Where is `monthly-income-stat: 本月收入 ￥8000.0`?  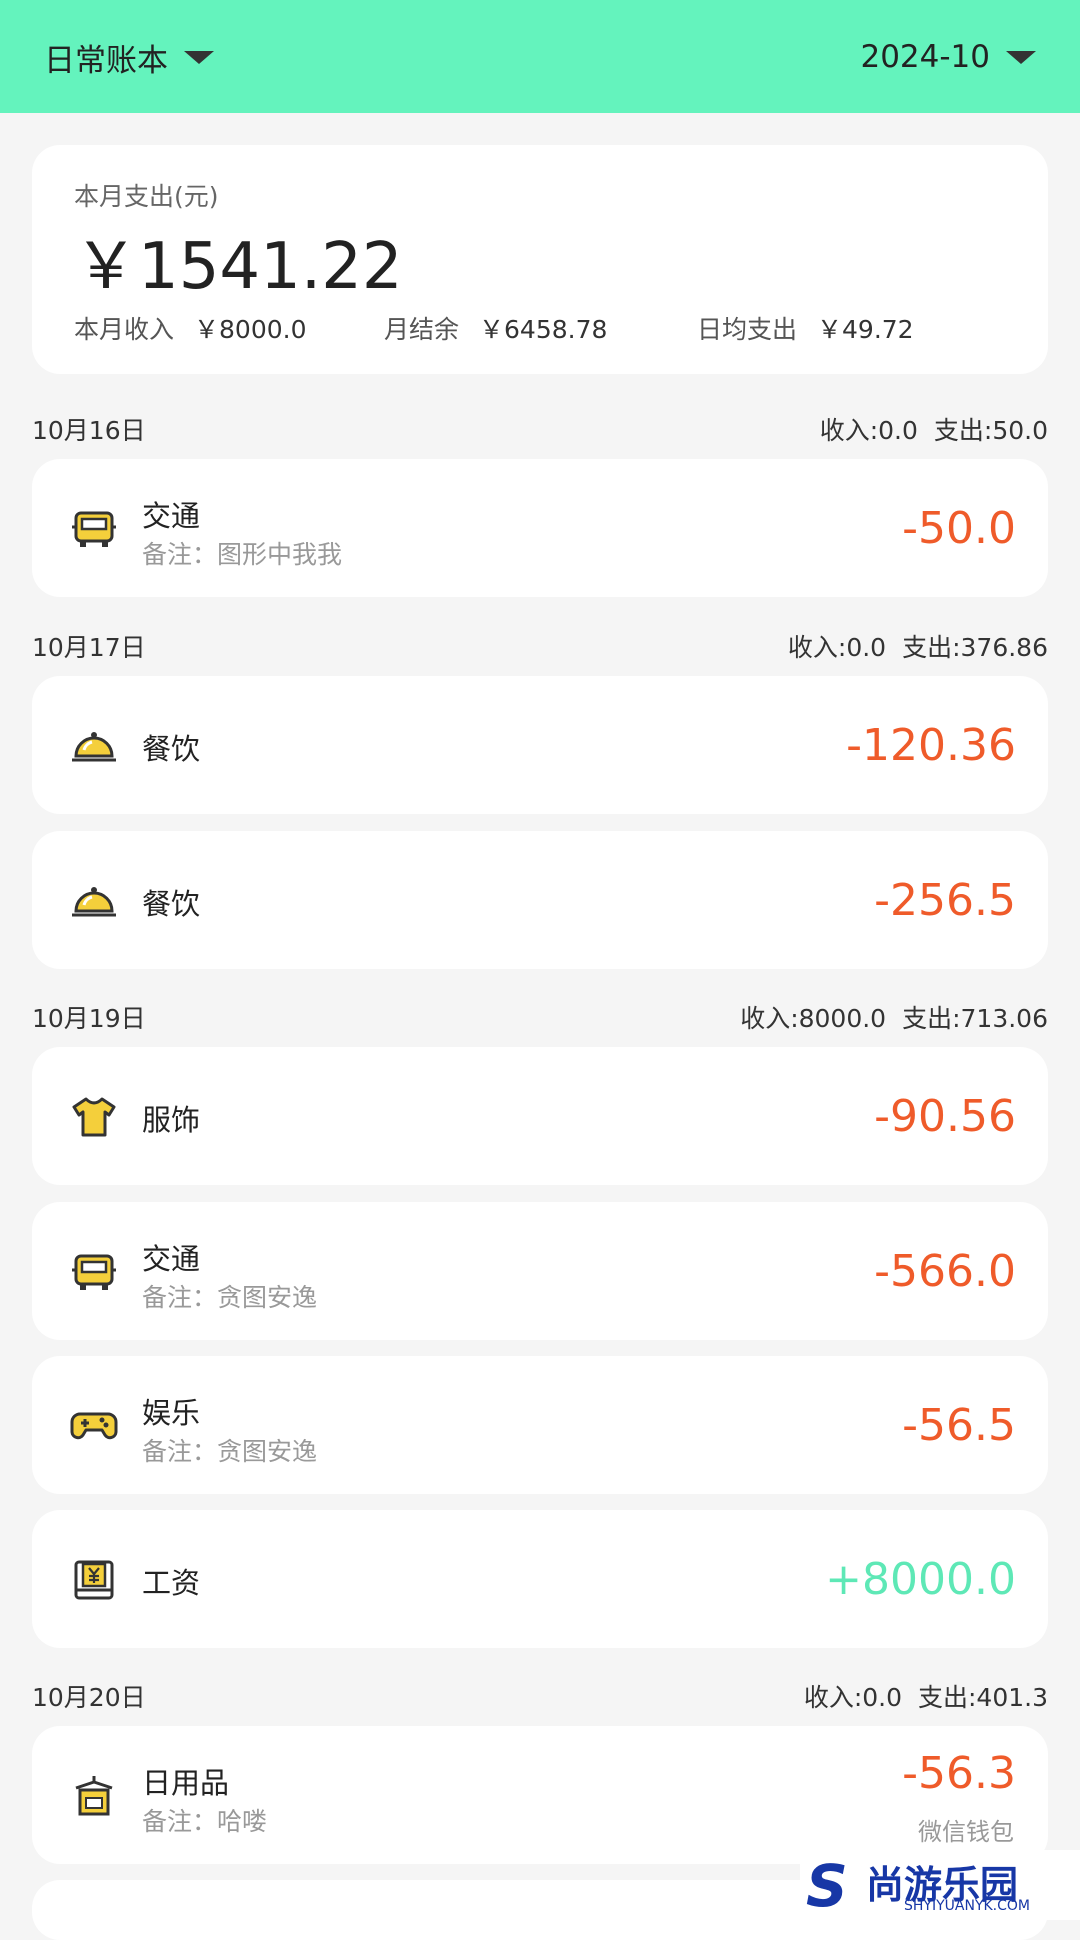 monthly-income-stat: 本月收入 ￥8000.0 is located at coordinates (190, 328).